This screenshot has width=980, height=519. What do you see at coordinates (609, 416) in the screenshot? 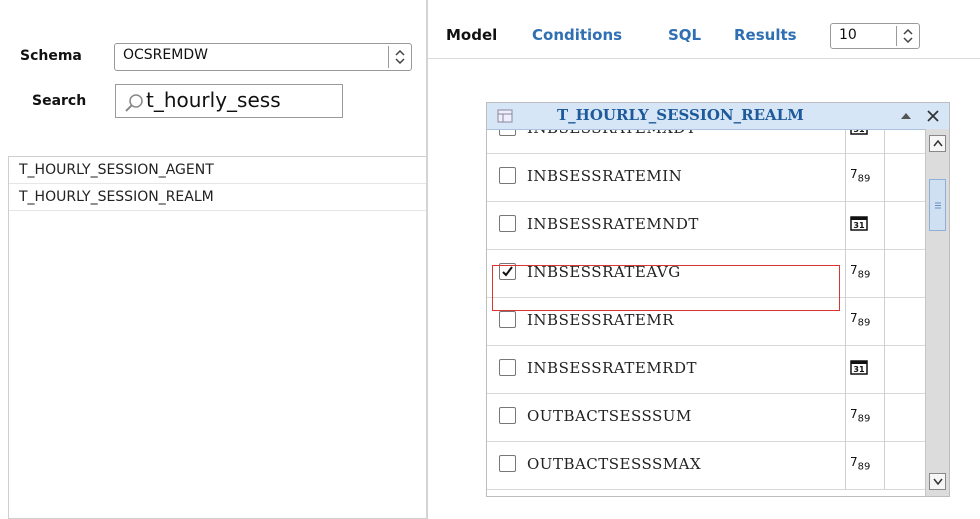
I see `column-name: OUTBACTSESSSUM` at bounding box center [609, 416].